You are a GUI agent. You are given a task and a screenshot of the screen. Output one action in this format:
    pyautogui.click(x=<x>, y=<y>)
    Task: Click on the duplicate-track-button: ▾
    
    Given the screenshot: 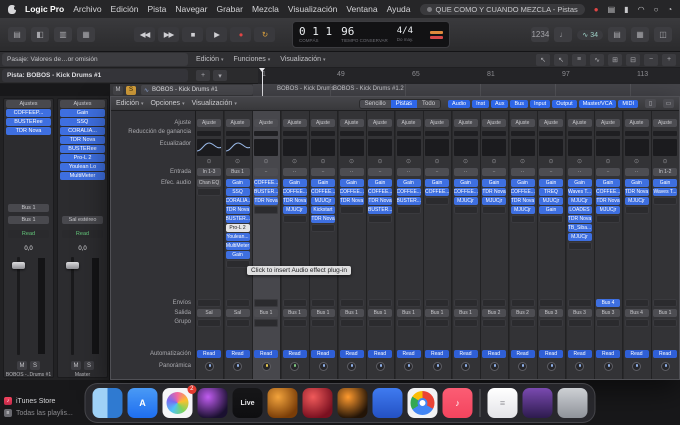 What is the action you would take?
    pyautogui.click(x=220, y=75)
    